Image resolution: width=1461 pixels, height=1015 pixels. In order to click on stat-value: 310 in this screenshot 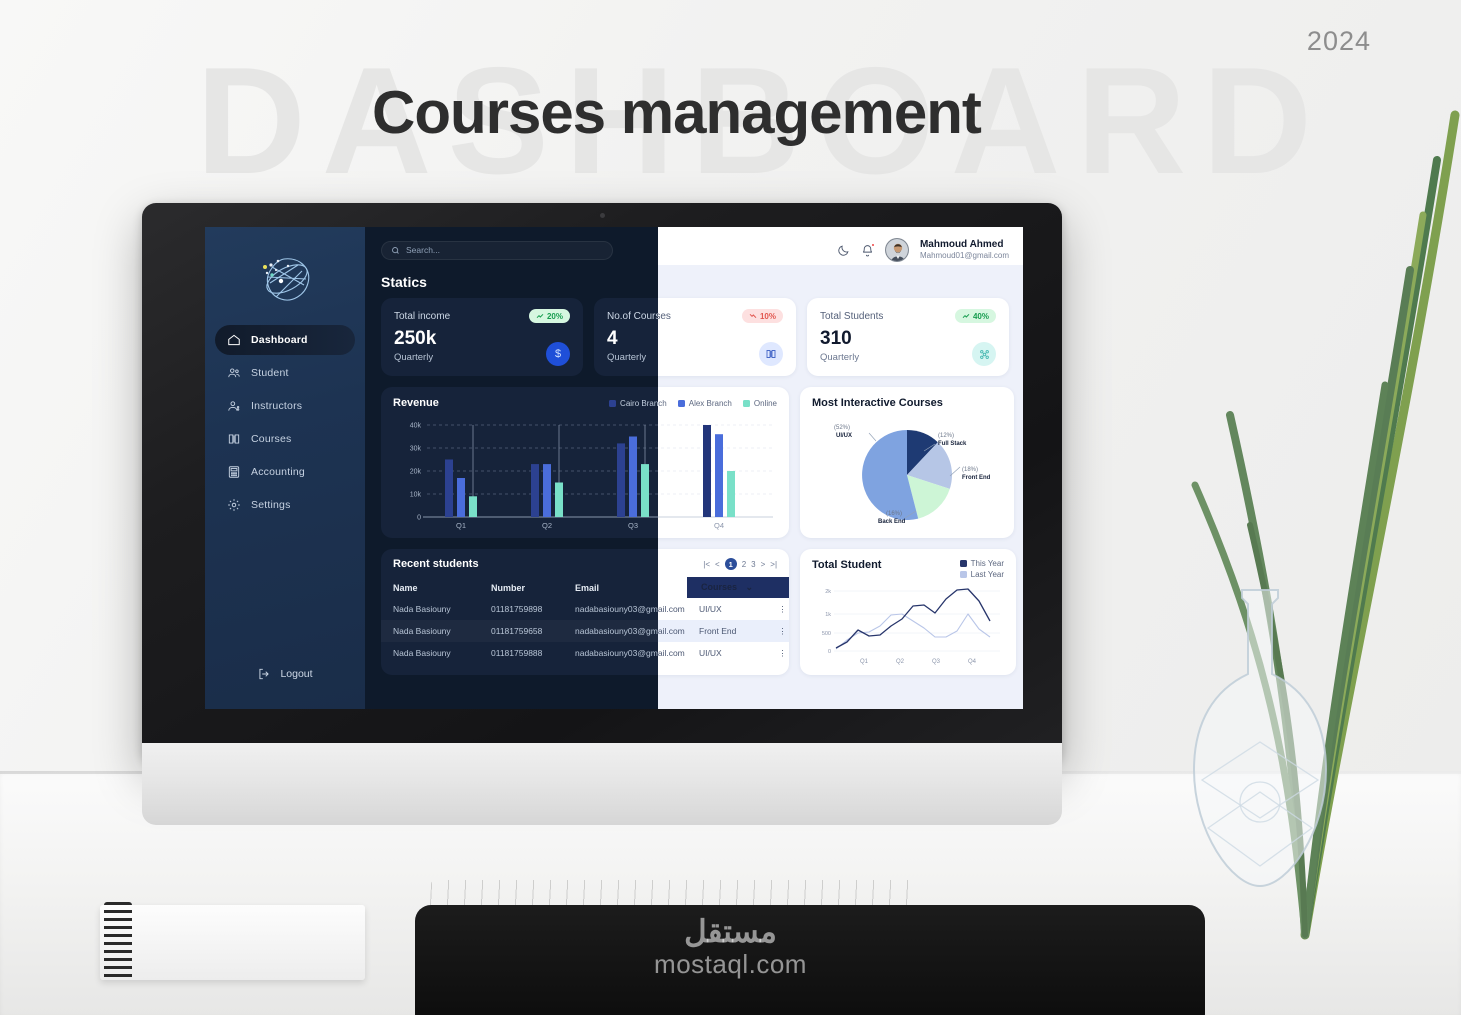, I will do `click(836, 338)`.